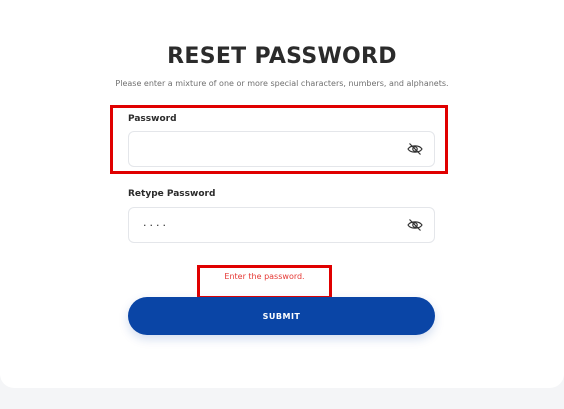  I want to click on eye-off-icon, so click(415, 225).